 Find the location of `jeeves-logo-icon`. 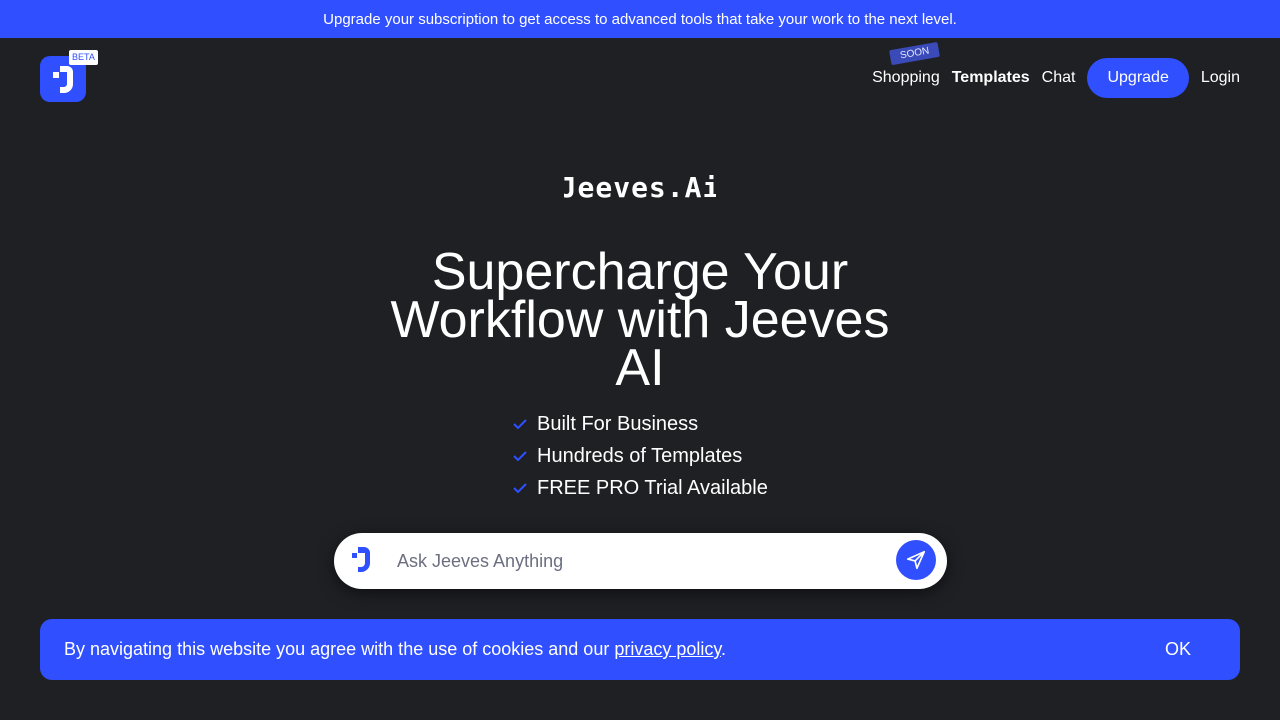

jeeves-logo-icon is located at coordinates (361, 559).